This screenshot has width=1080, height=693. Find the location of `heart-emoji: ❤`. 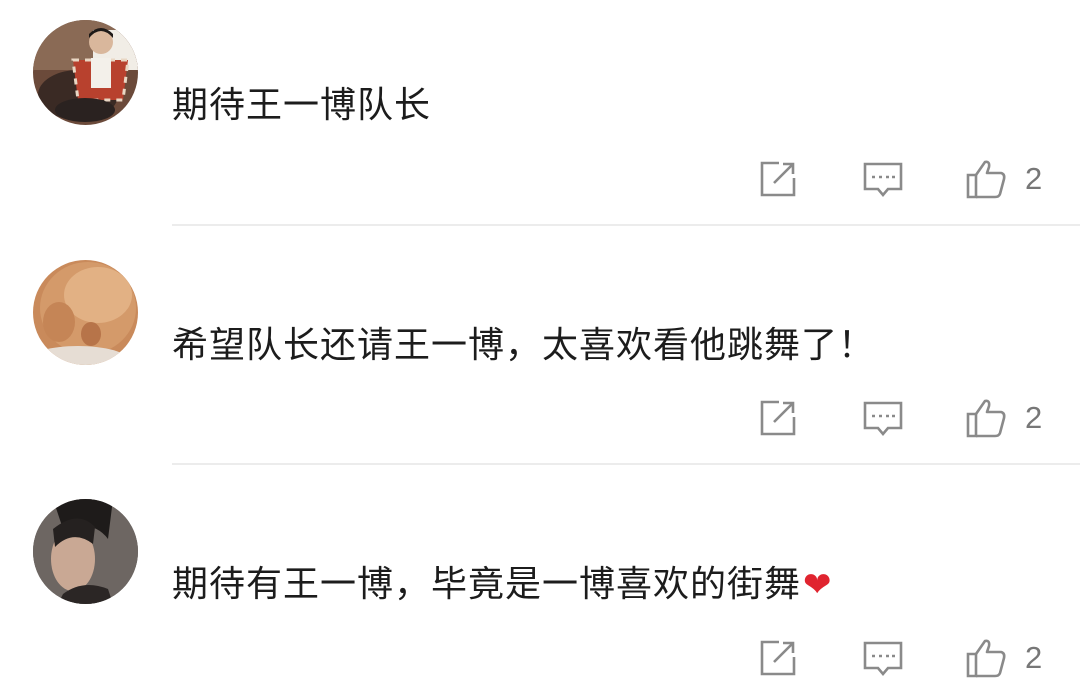

heart-emoji: ❤ is located at coordinates (818, 585).